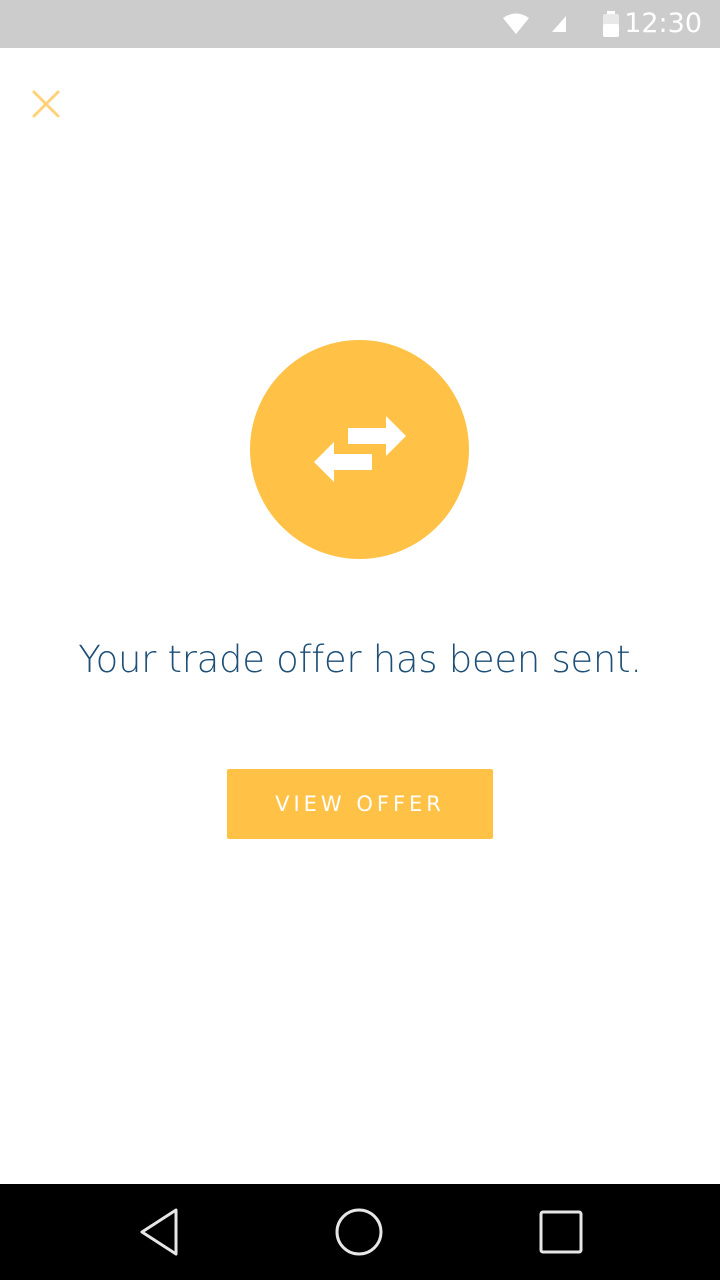 The width and height of the screenshot is (720, 1280). I want to click on navigation-bar, so click(360, 1232).